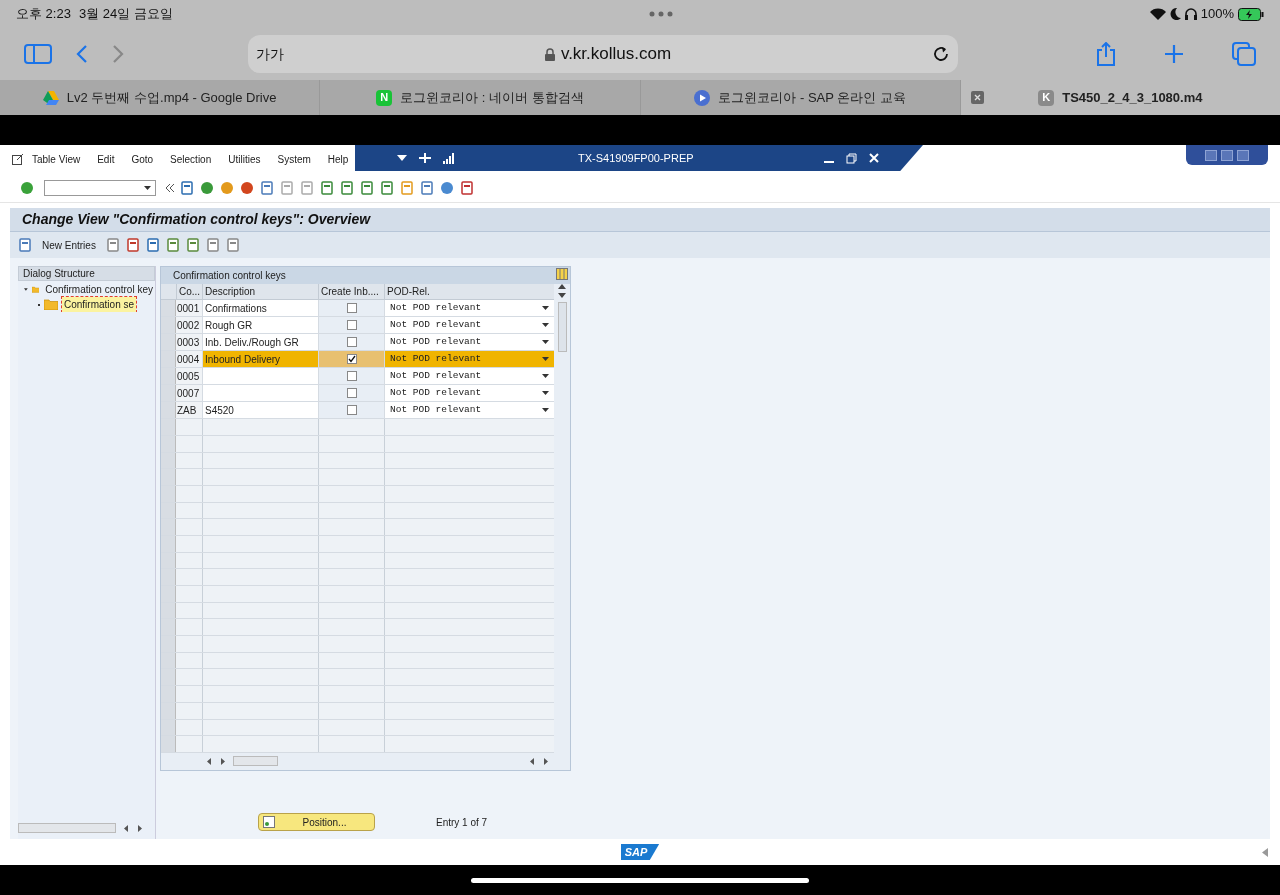 The height and width of the screenshot is (895, 1280). What do you see at coordinates (977, 97) in the screenshot?
I see `close-icon` at bounding box center [977, 97].